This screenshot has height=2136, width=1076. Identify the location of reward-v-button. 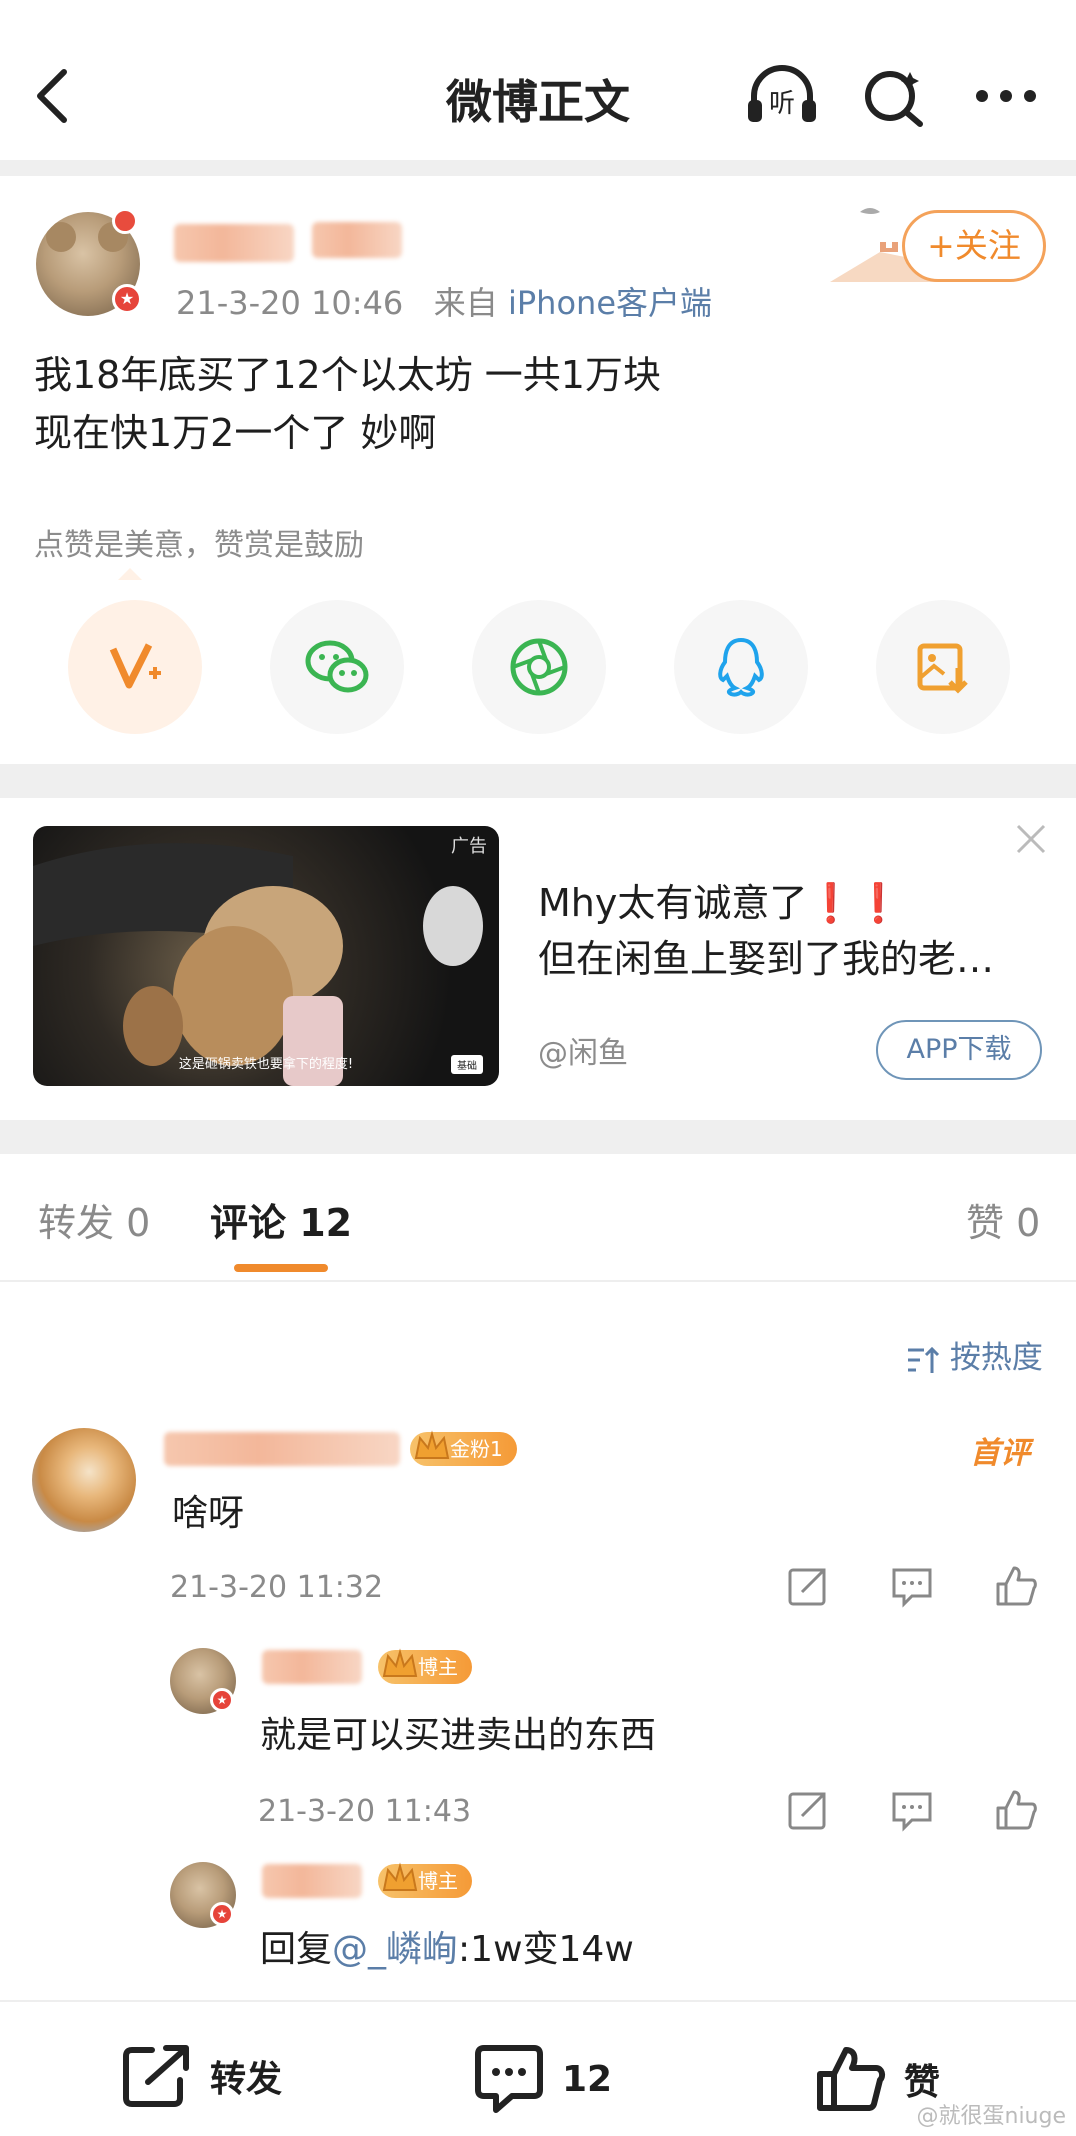
(135, 667).